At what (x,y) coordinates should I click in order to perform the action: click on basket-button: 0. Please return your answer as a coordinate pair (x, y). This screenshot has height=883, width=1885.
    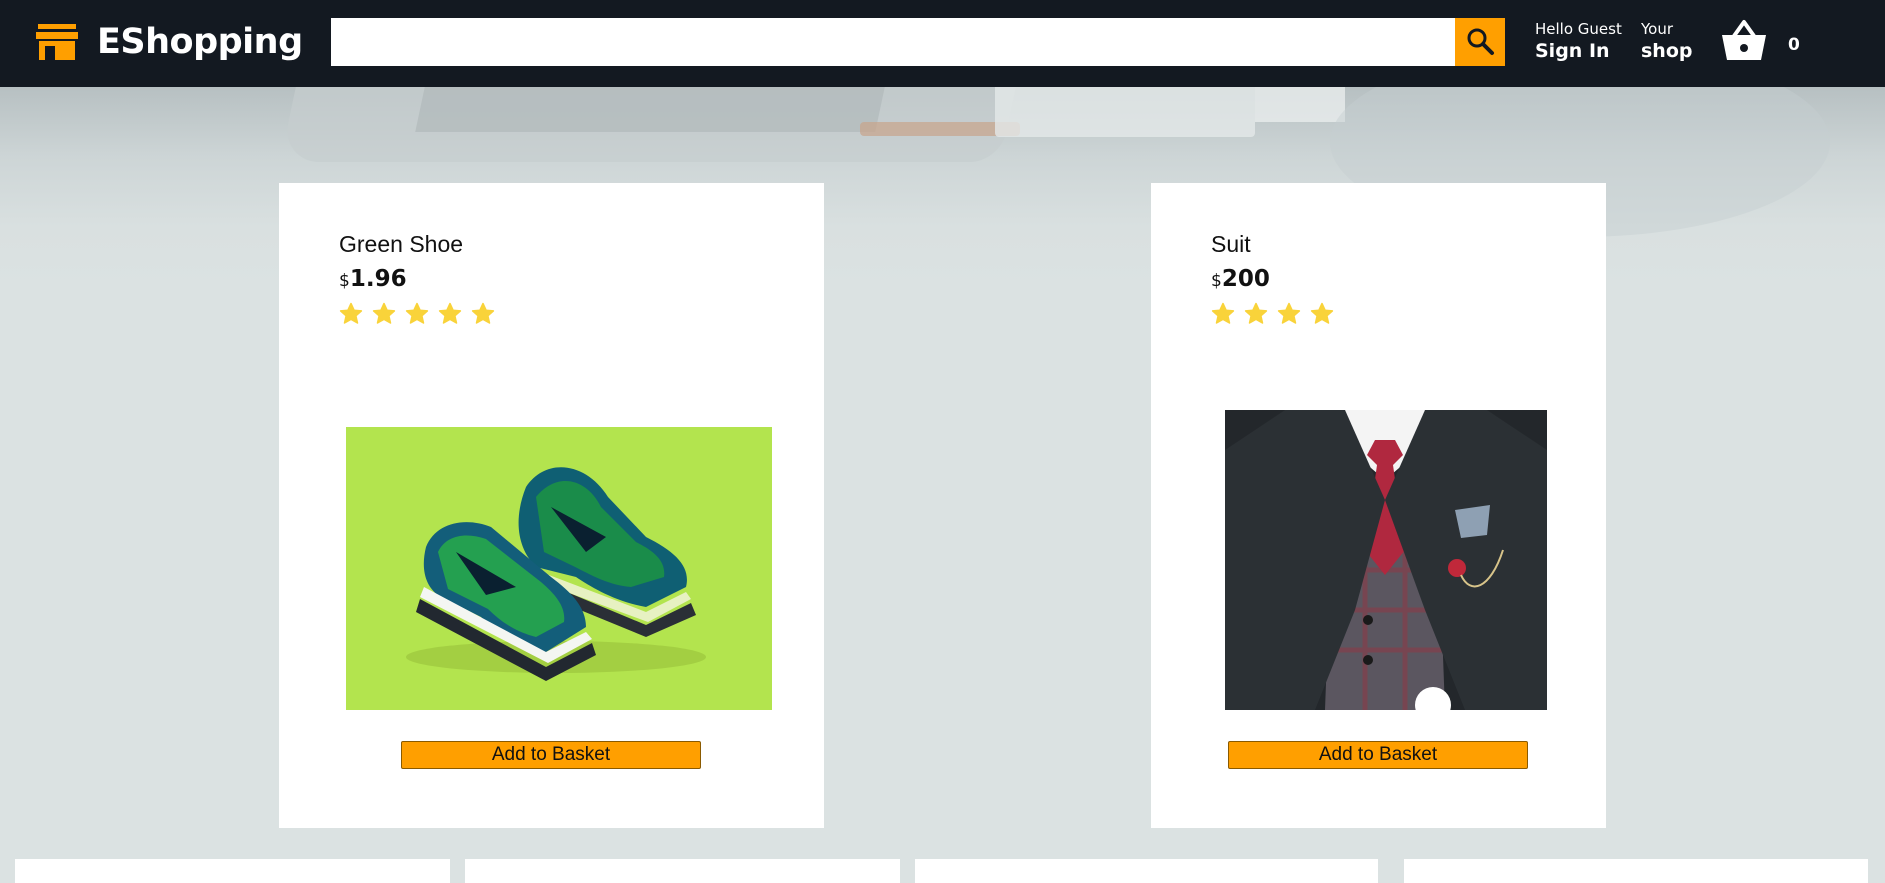
    Looking at the image, I should click on (1760, 42).